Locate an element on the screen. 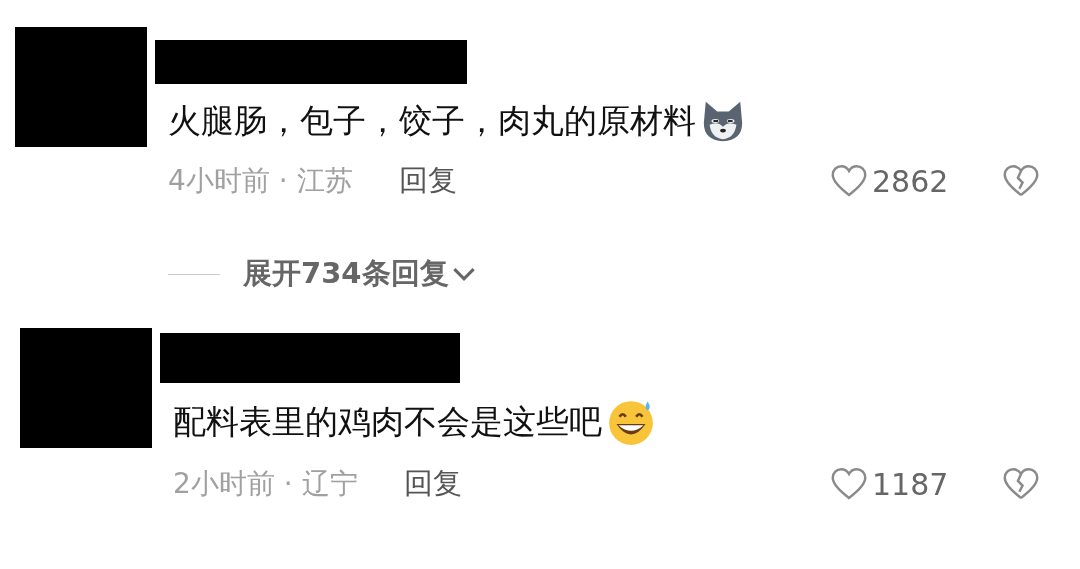 This screenshot has width=1080, height=569. comment-time-location: 2小时前 · 辽宁 is located at coordinates (265, 484).